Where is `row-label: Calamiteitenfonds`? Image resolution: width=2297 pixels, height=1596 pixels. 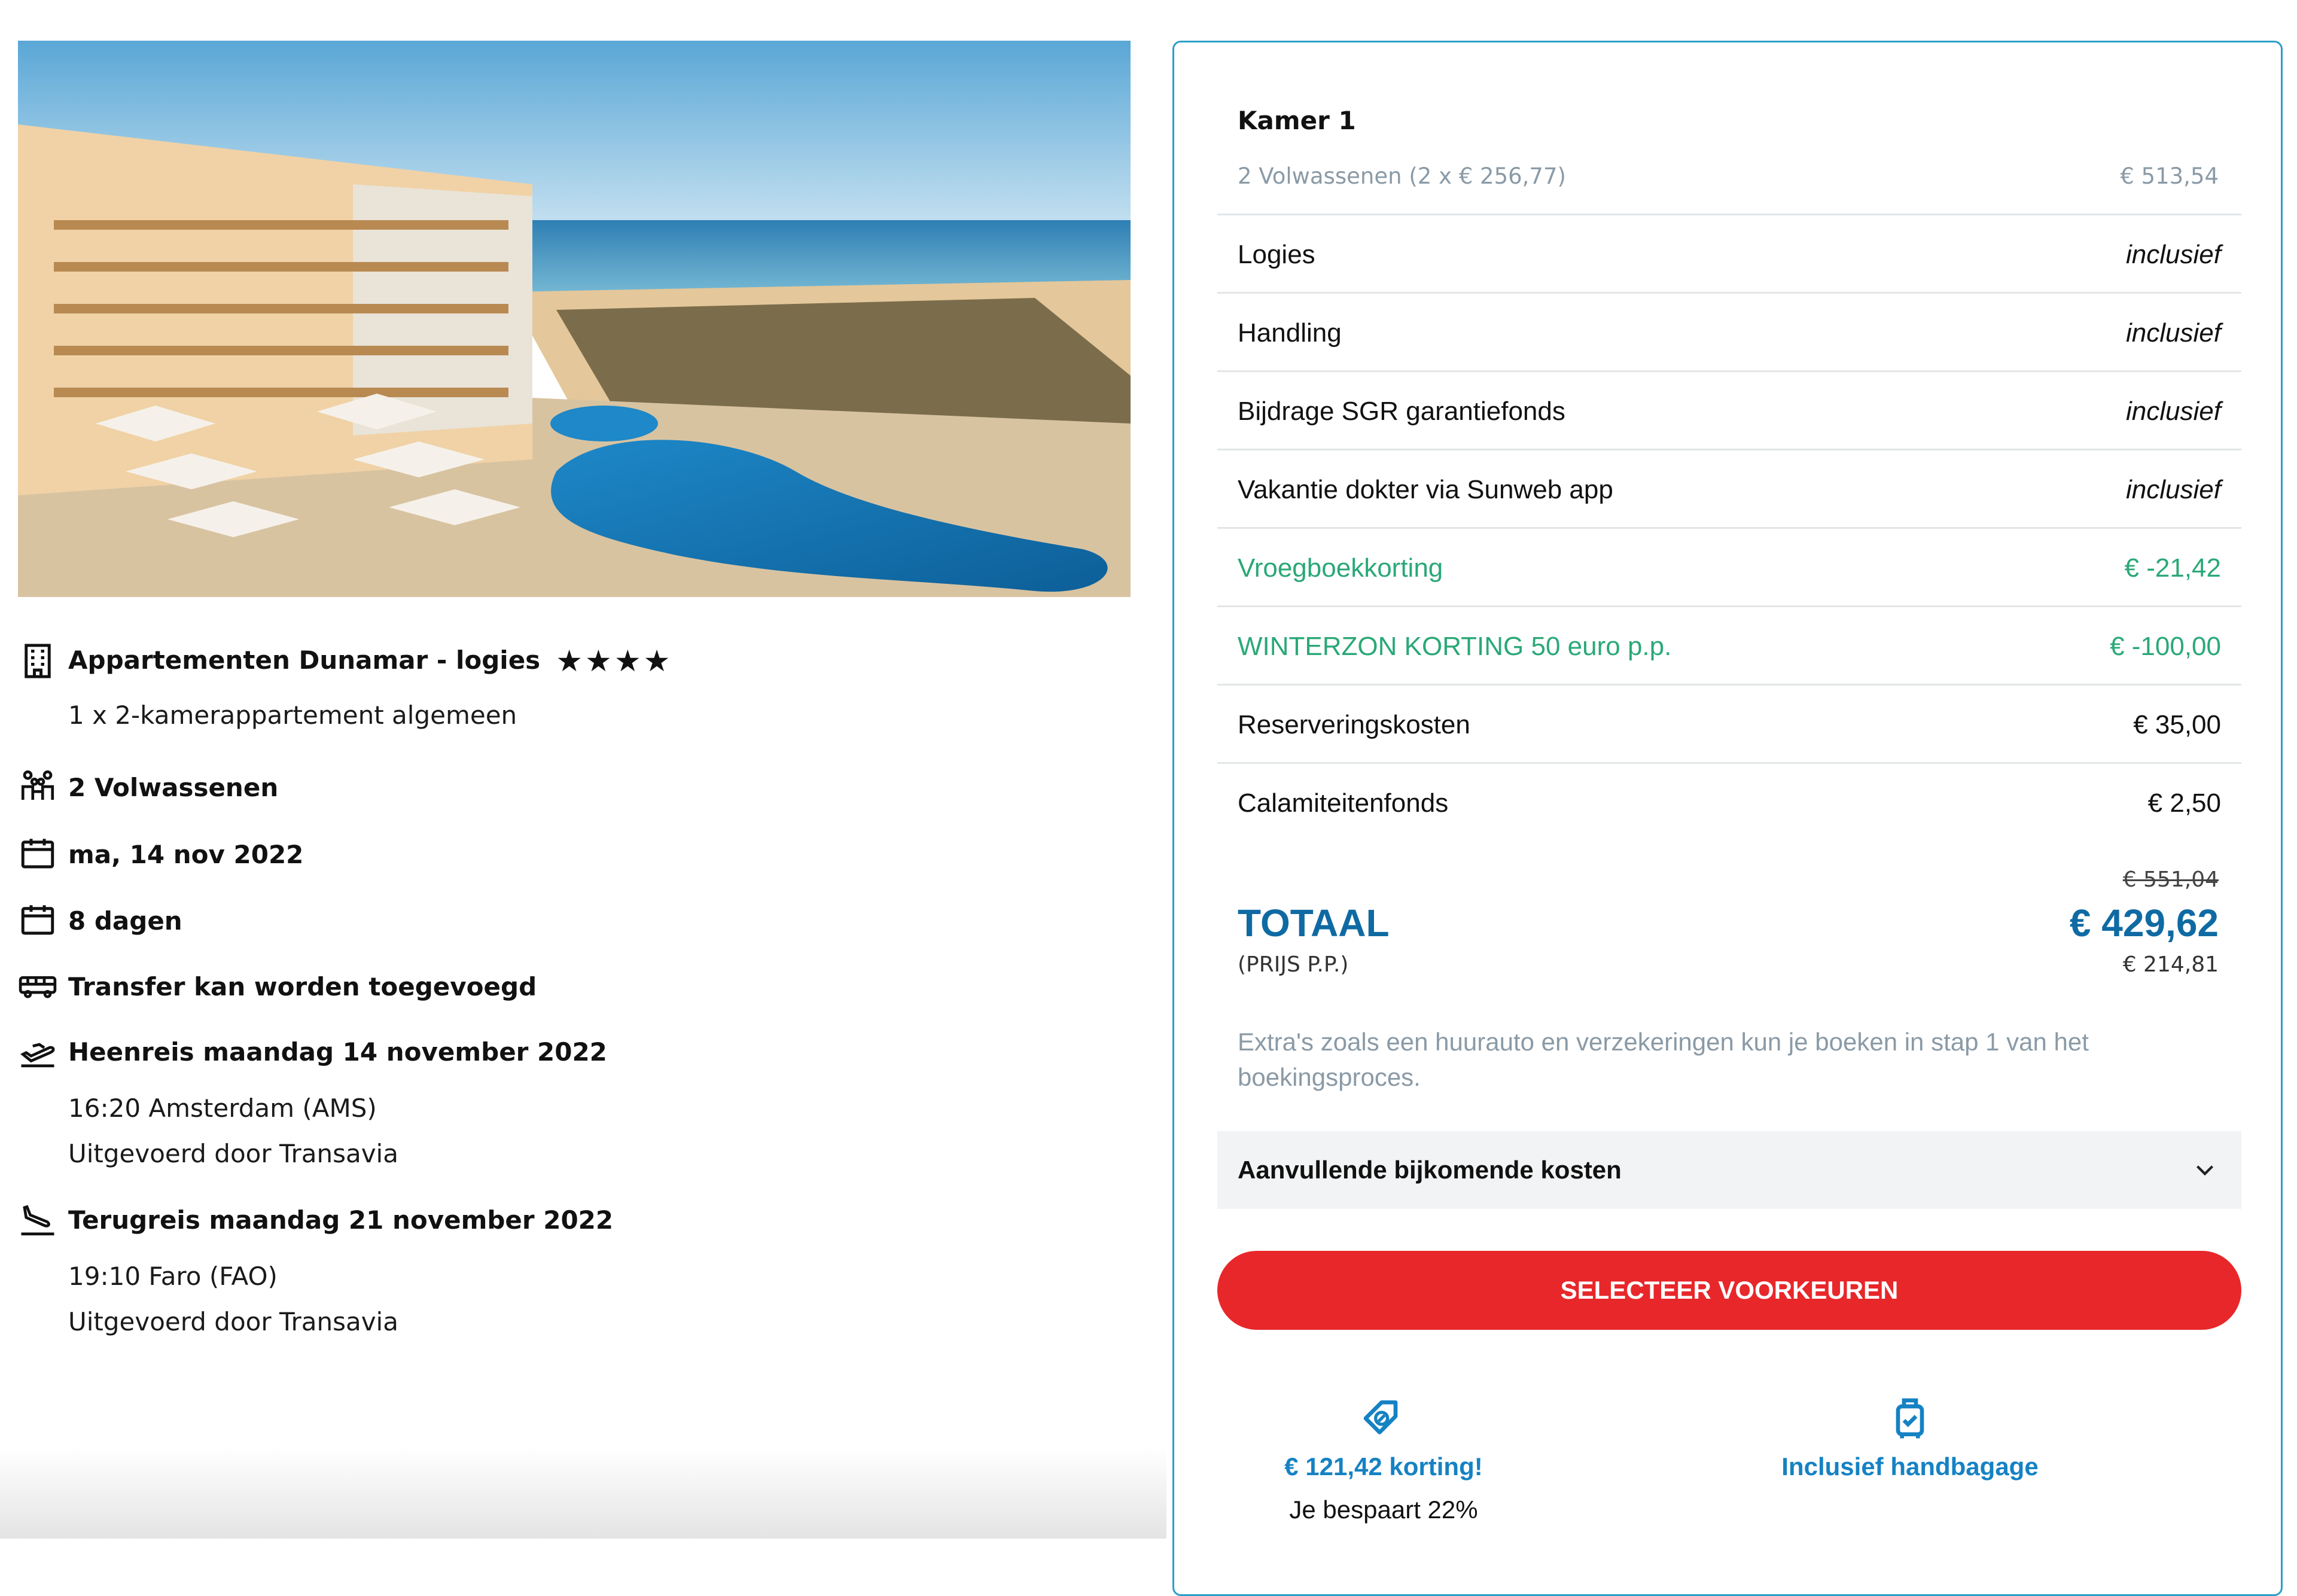 row-label: Calamiteitenfonds is located at coordinates (1343, 803).